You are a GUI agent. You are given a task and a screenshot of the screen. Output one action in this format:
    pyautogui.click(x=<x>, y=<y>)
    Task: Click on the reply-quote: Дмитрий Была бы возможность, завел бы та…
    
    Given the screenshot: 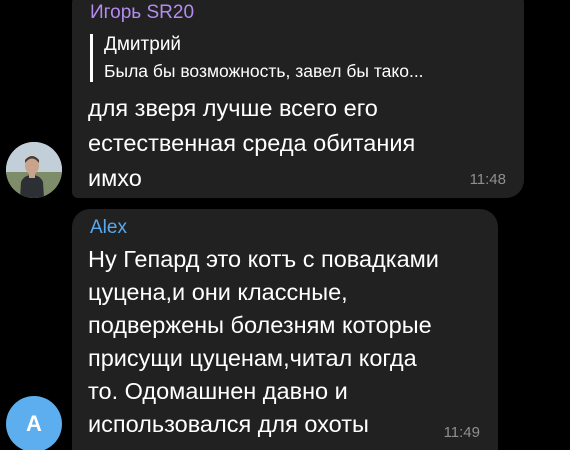 What is the action you would take?
    pyautogui.click(x=299, y=58)
    